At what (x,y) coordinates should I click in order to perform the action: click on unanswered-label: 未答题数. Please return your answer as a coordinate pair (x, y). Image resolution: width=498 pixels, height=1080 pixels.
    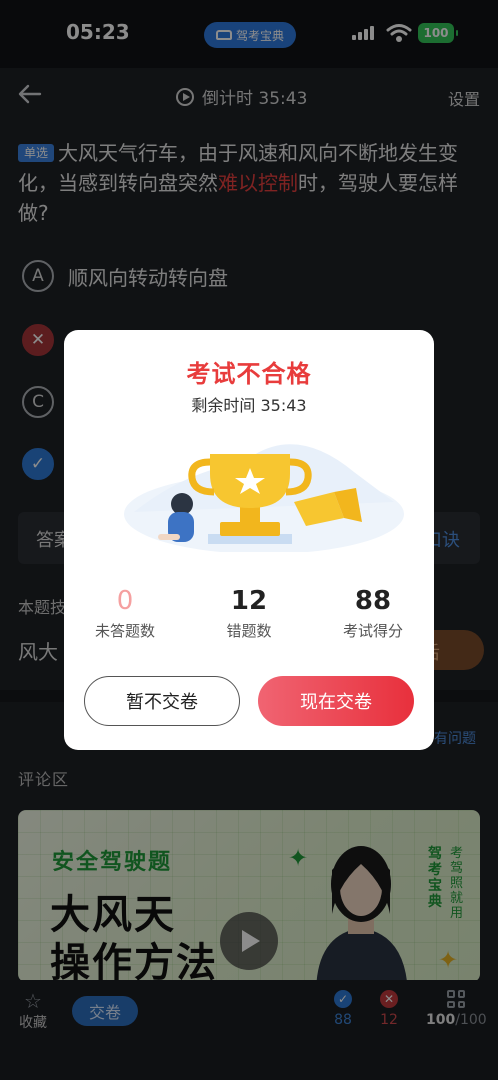
    Looking at the image, I should click on (124, 631).